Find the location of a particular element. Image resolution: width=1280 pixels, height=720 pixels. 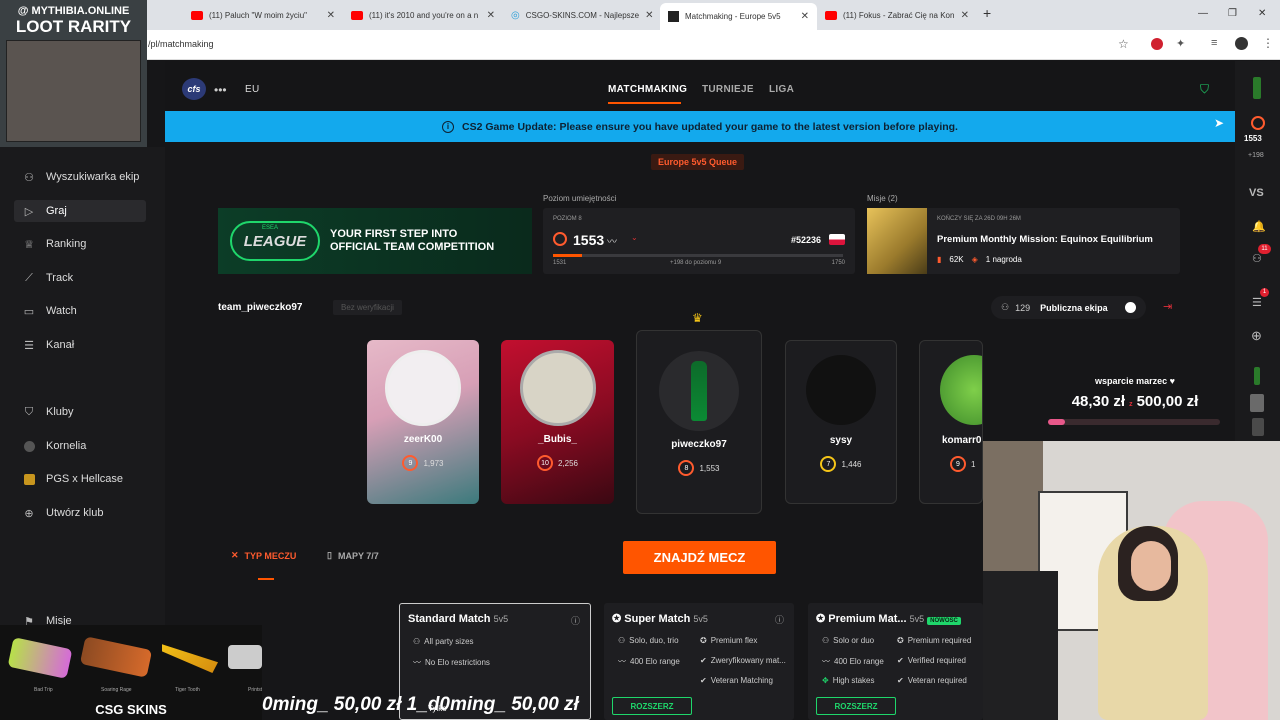

sidebar-item-label: Graj is located at coordinates (56, 211).